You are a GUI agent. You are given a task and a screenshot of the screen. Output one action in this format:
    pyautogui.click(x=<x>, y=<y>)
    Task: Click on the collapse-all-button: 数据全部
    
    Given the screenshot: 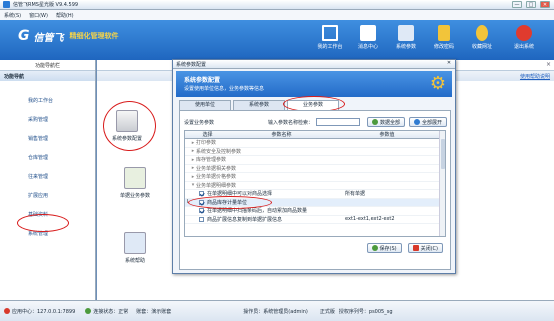 What is the action you would take?
    pyautogui.click(x=386, y=122)
    